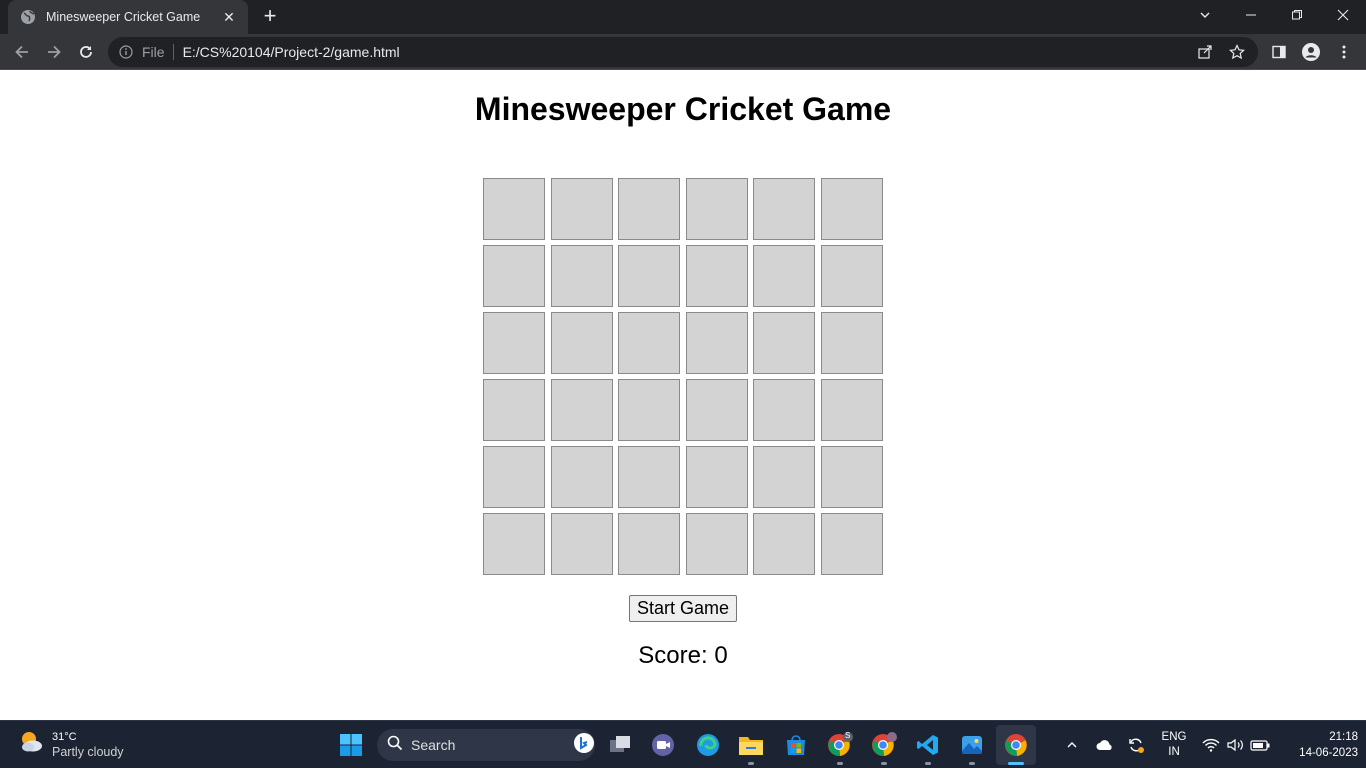  Describe the element at coordinates (584, 745) in the screenshot. I see `bing-icon` at that location.